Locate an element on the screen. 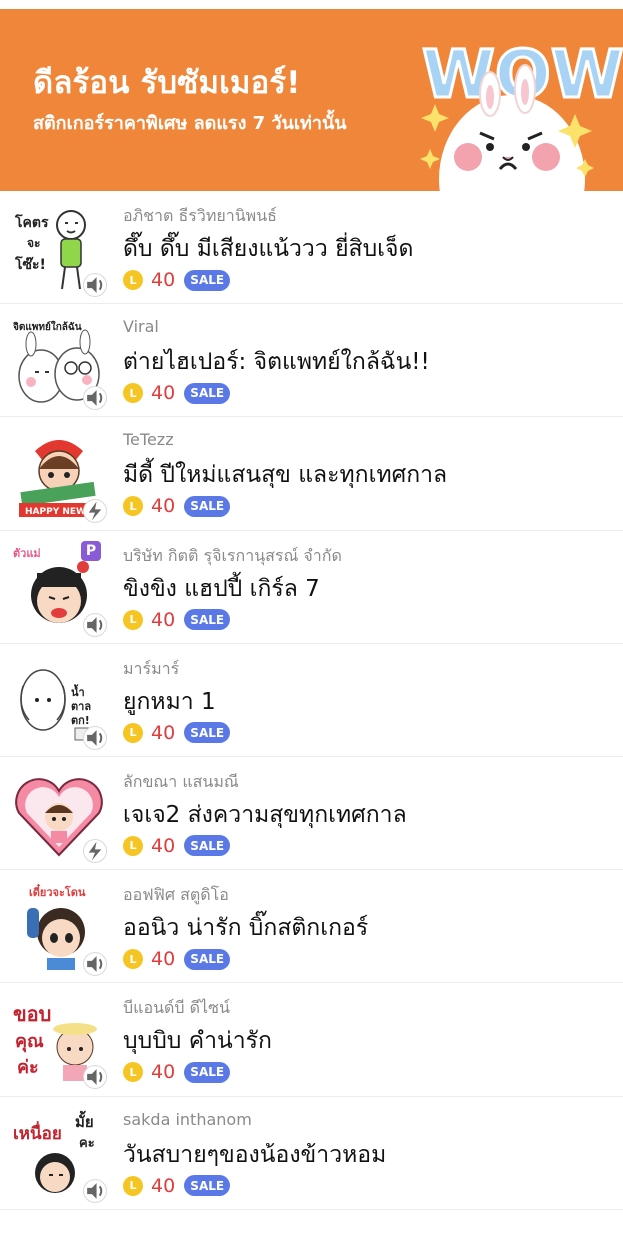 This screenshot has height=1237, width=623. sticker-author: sakda inthanom is located at coordinates (187, 1119).